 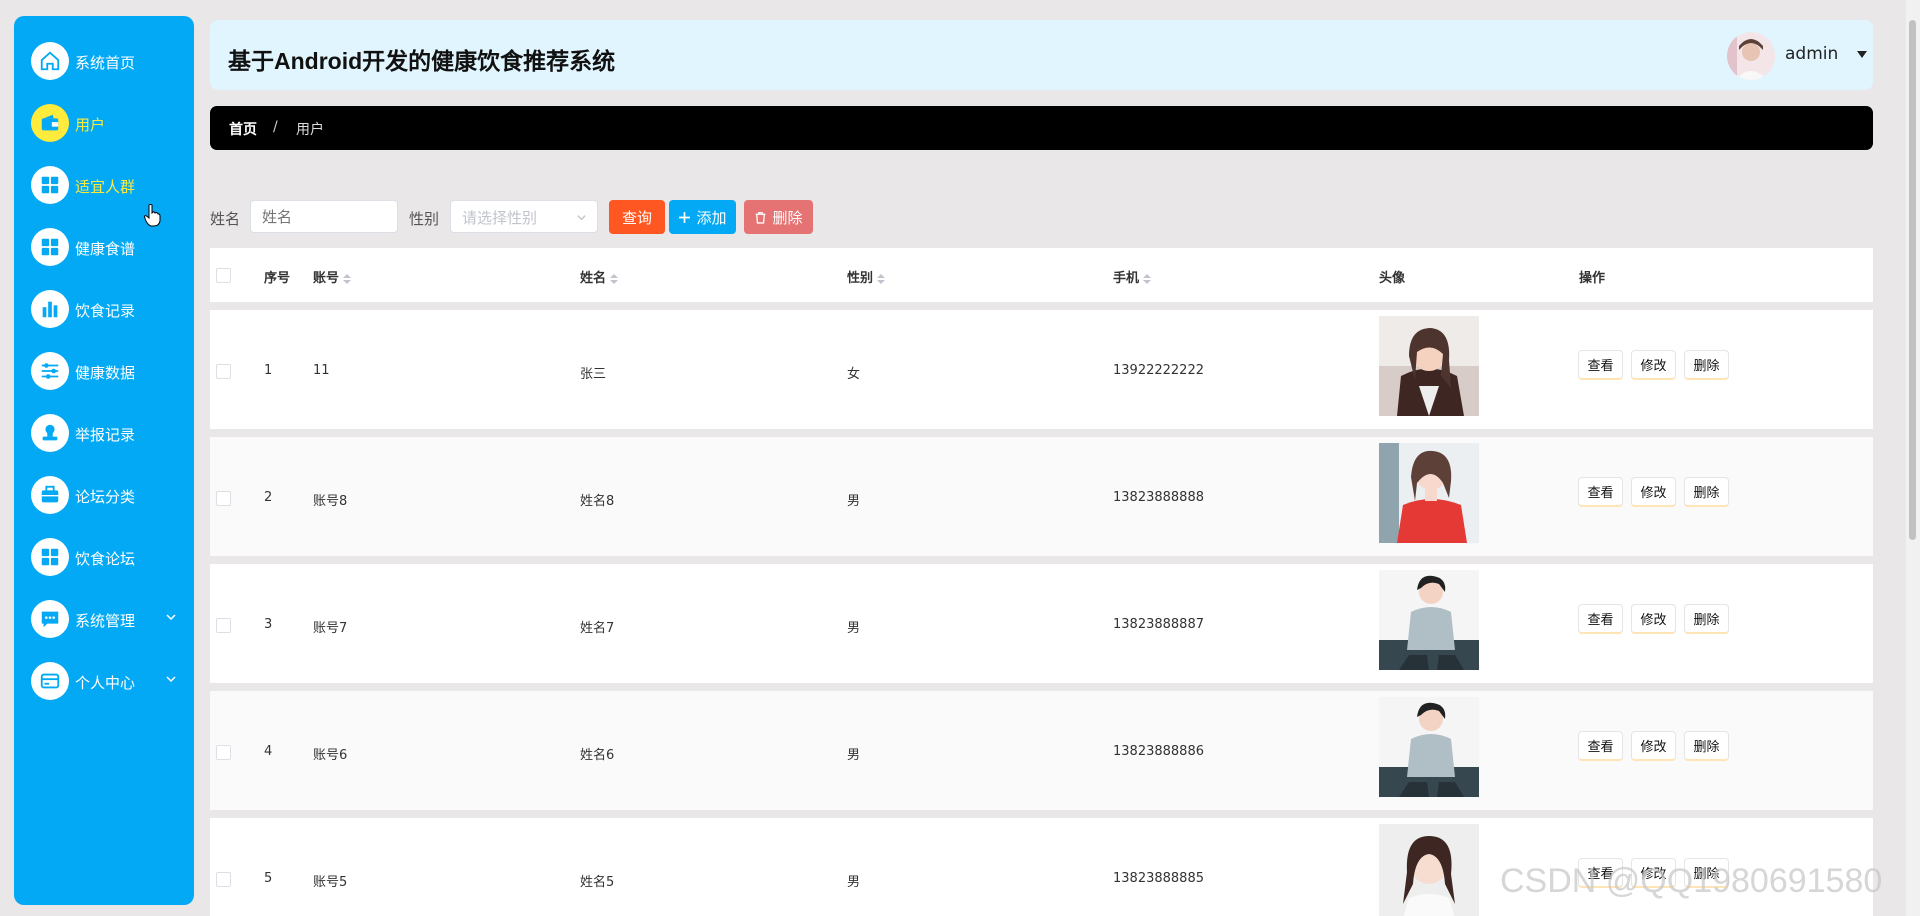 What do you see at coordinates (1041, 623) in the screenshot?
I see `table-row: 3 账号7 姓名7 男 13823888887 查看 修改 删除` at bounding box center [1041, 623].